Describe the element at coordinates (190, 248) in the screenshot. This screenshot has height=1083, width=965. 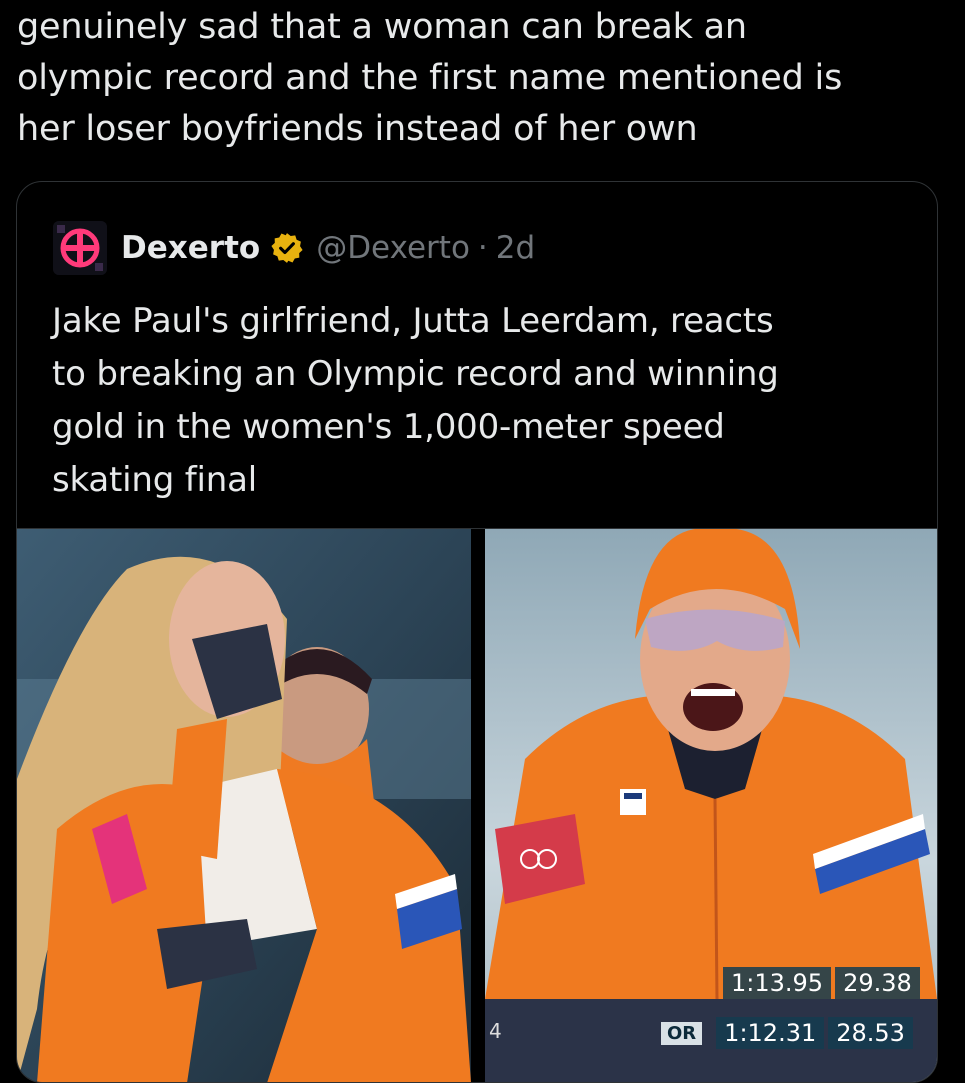
I see `author-name: Dexerto` at that location.